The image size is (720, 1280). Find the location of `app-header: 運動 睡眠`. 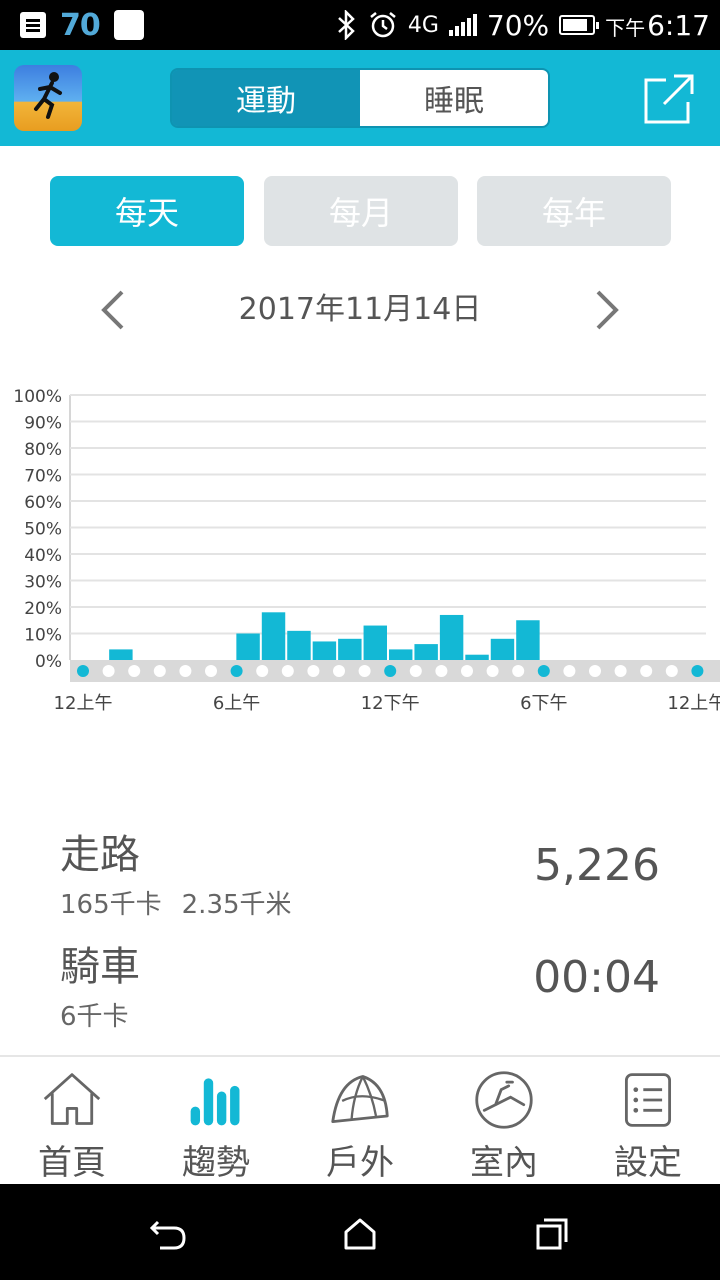

app-header: 運動 睡眠 is located at coordinates (360, 98).